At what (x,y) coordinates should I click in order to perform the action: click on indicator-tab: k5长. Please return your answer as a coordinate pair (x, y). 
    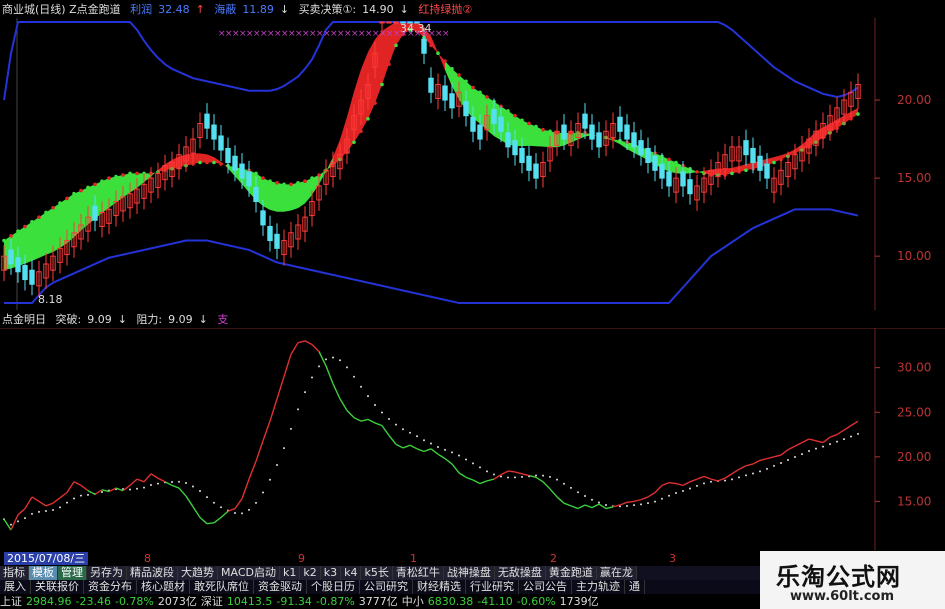
    Looking at the image, I should click on (377, 573).